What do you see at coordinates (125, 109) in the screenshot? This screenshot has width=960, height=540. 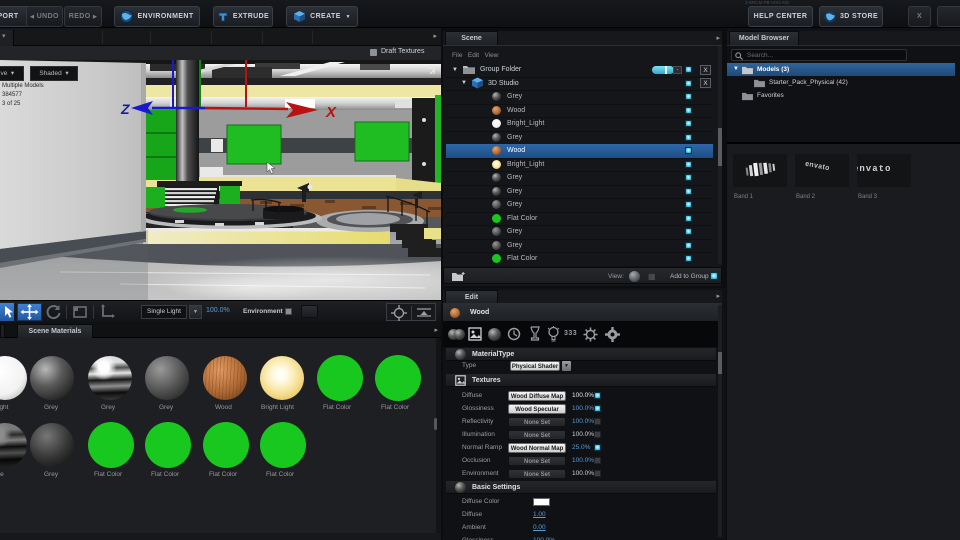 I see `svg-text: Z` at bounding box center [125, 109].